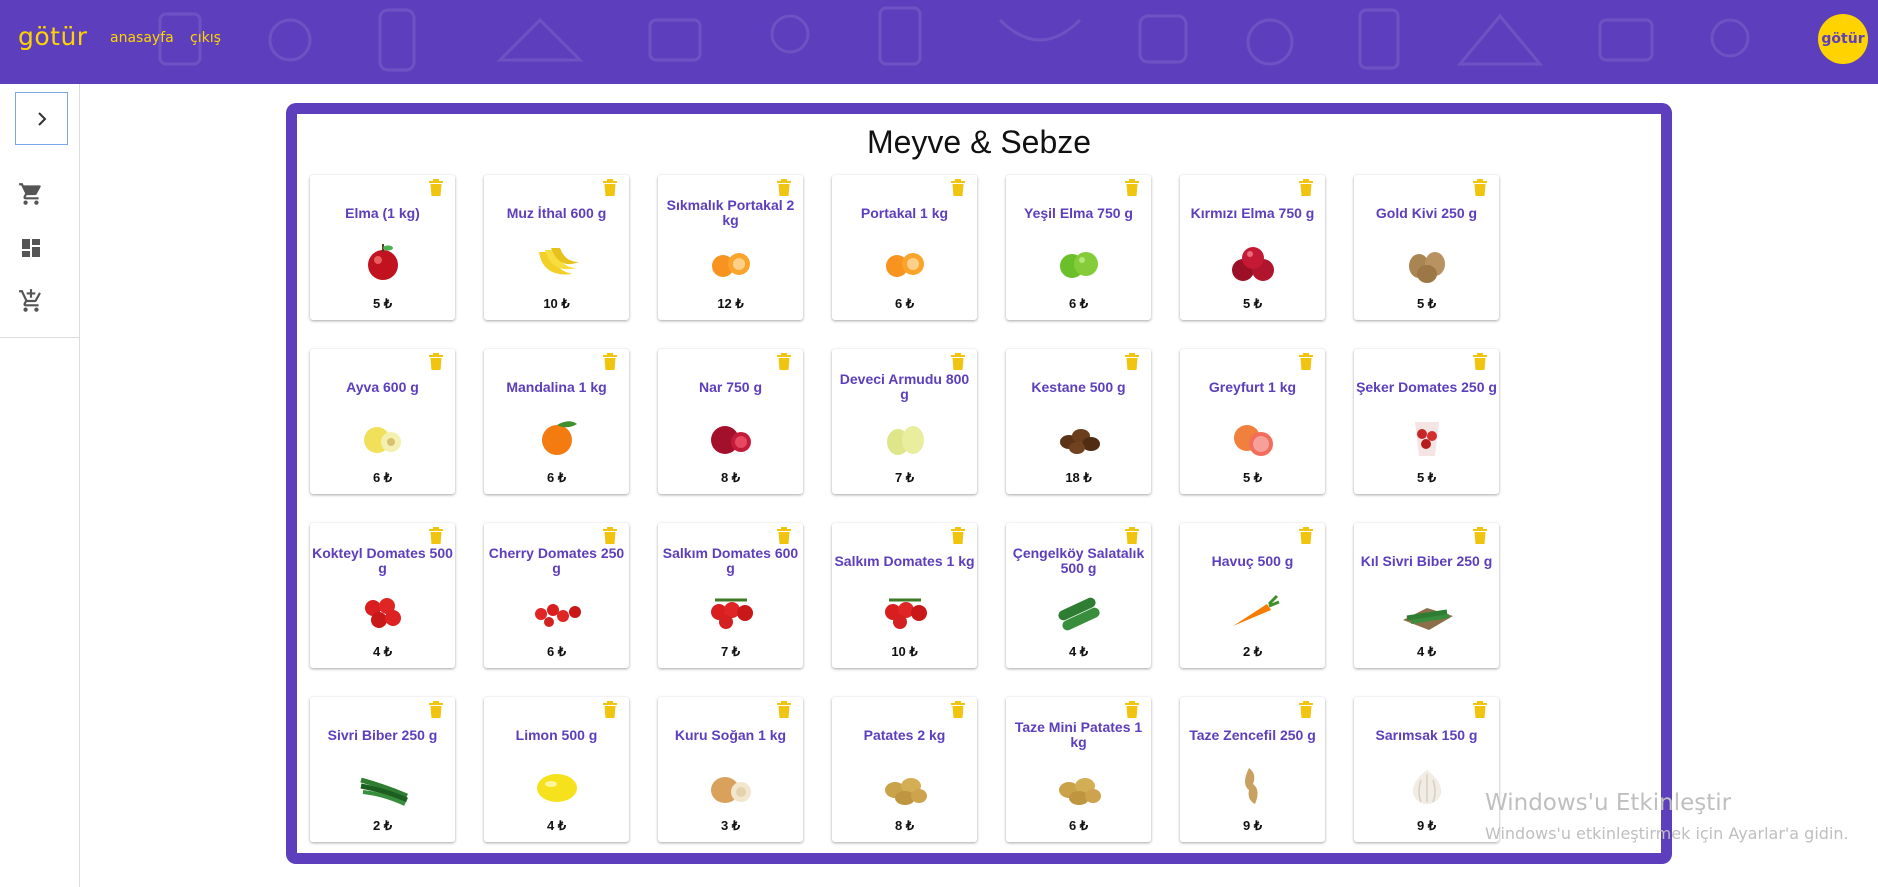 The width and height of the screenshot is (1878, 887). What do you see at coordinates (904, 595) in the screenshot?
I see `product-card: Salkım Domates 1 kg 10 ₺` at bounding box center [904, 595].